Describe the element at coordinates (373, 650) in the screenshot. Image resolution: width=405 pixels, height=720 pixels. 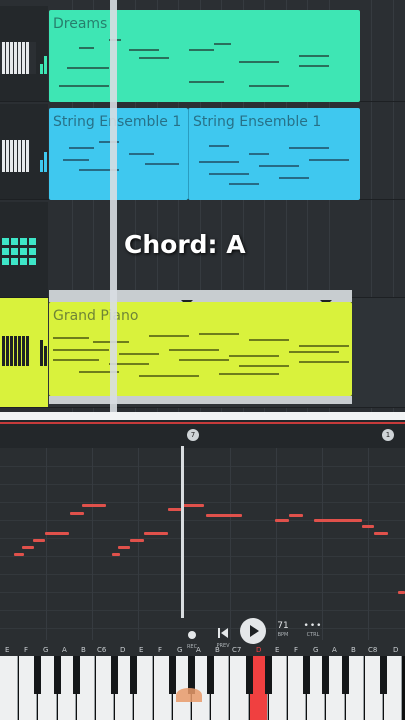
I see `note-label: C8` at that location.